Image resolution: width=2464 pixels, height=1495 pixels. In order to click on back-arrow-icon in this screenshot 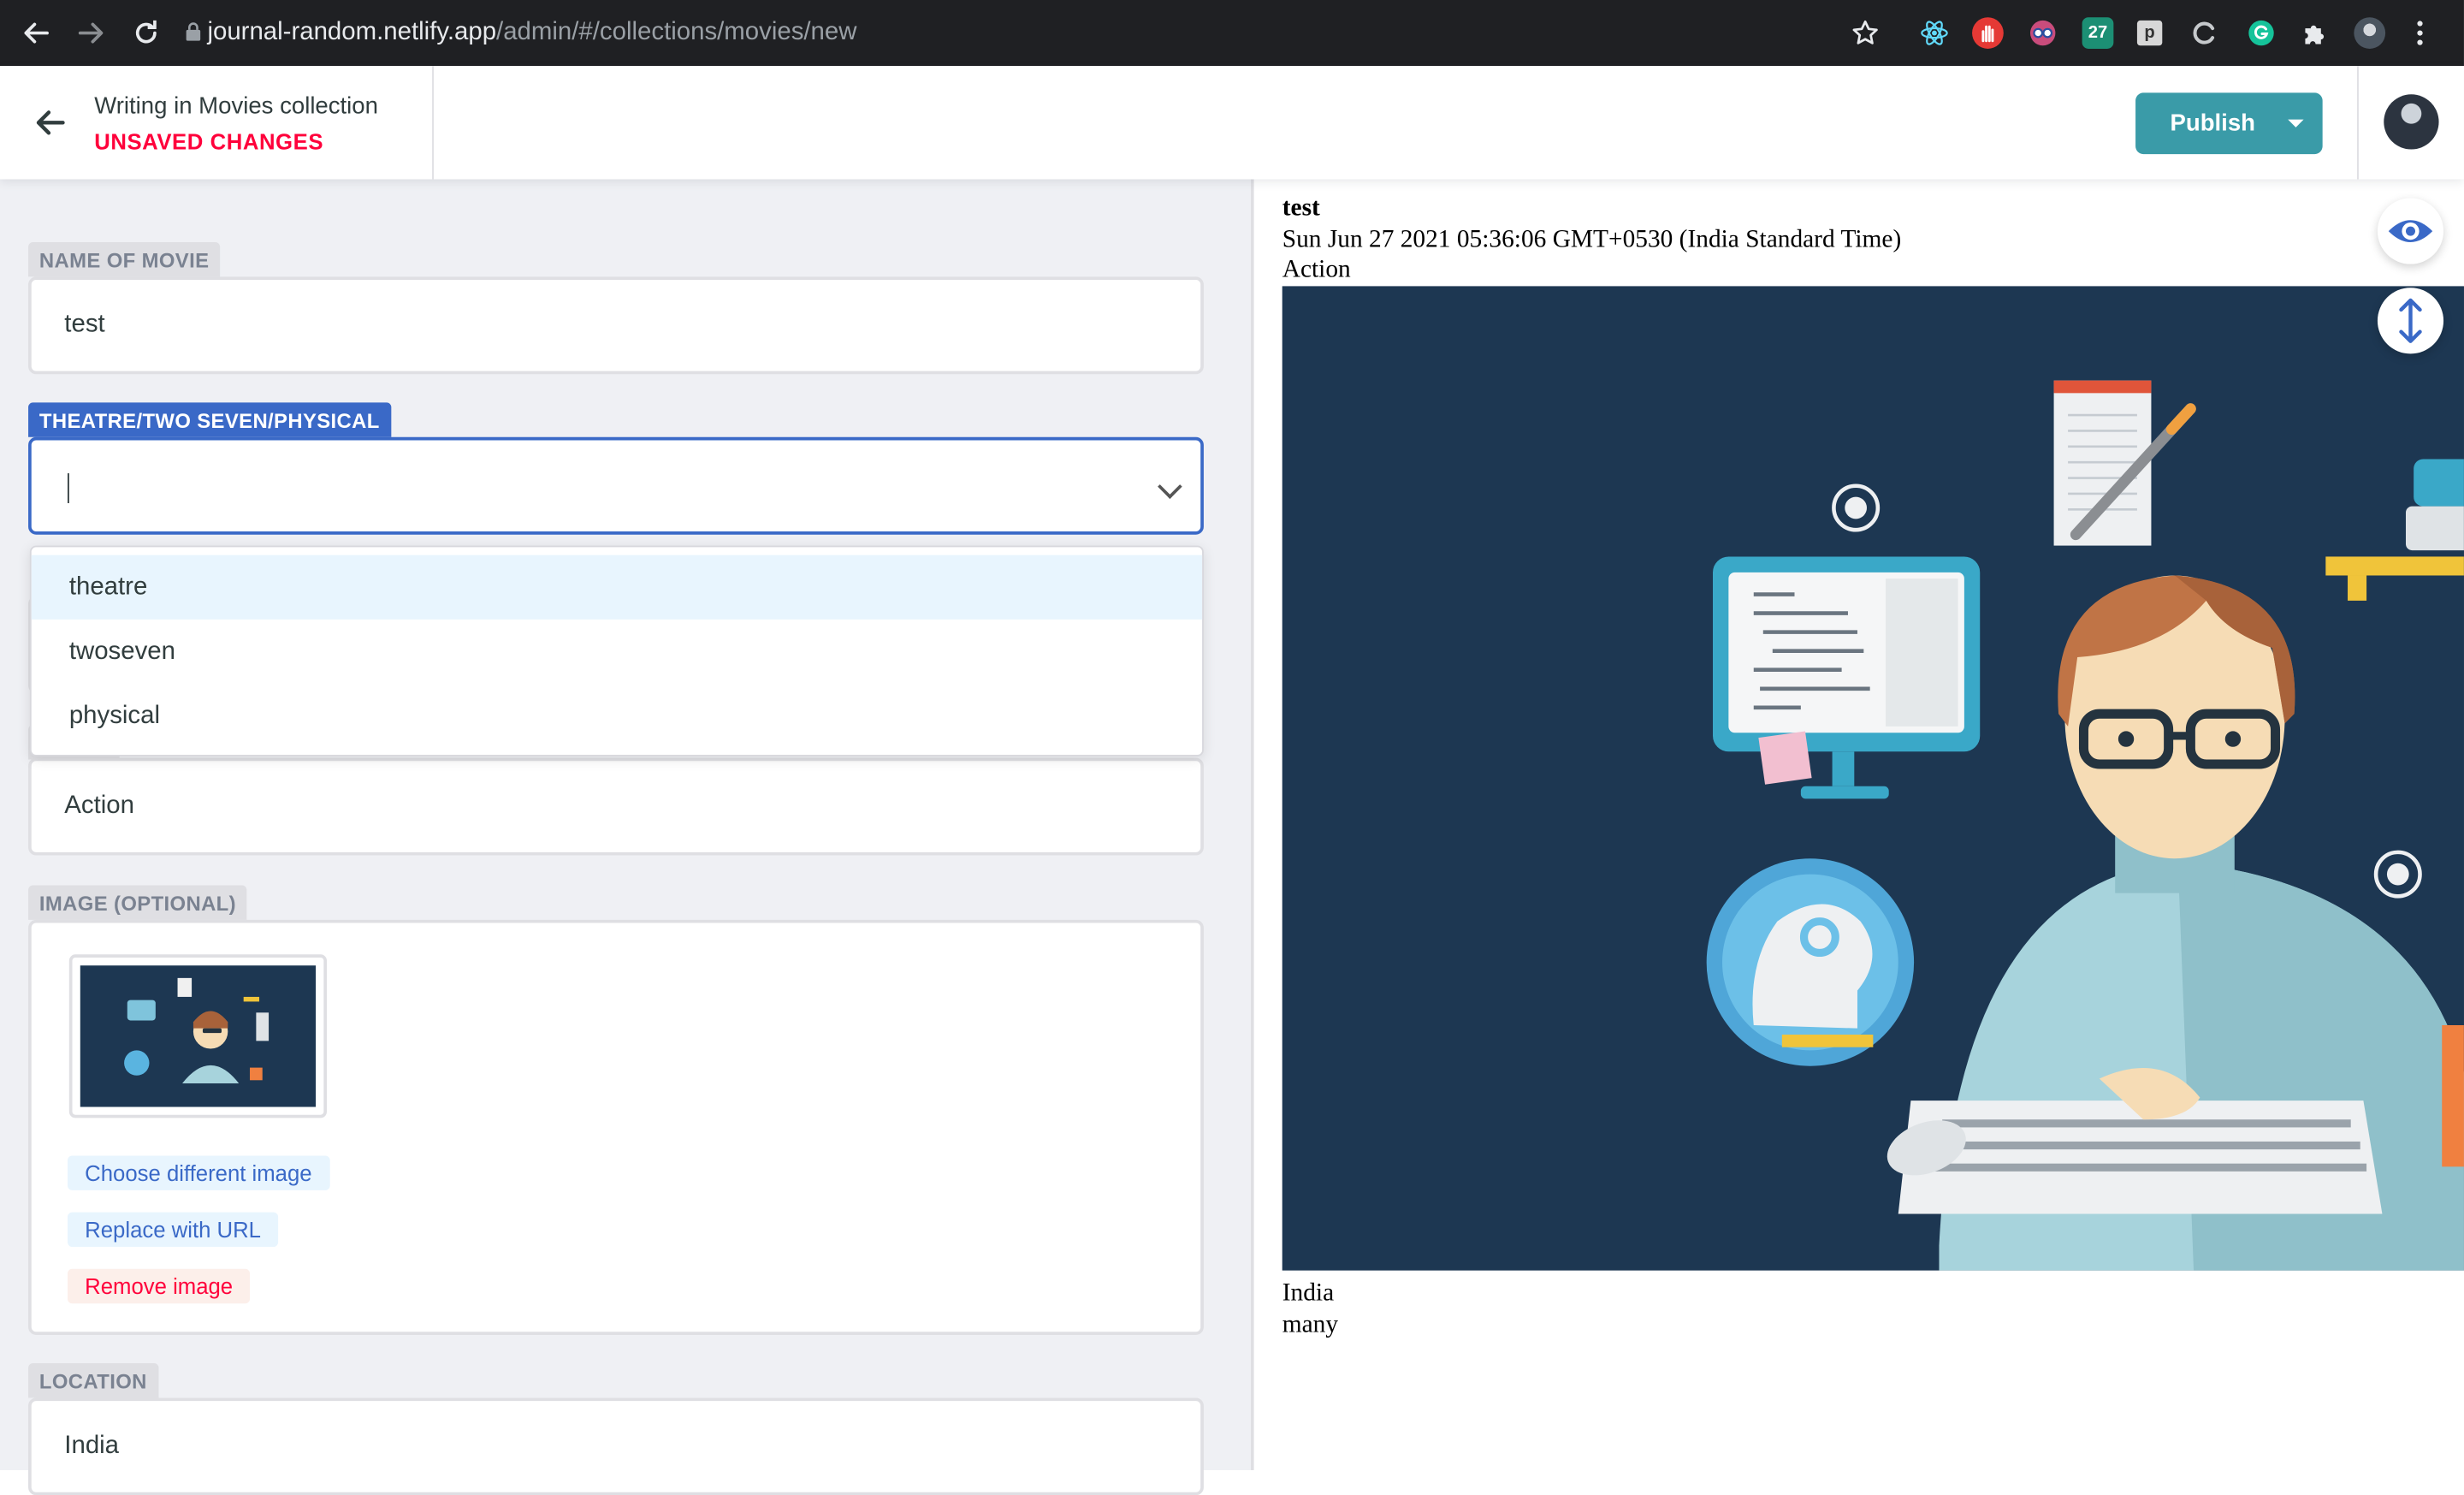, I will do `click(50, 122)`.